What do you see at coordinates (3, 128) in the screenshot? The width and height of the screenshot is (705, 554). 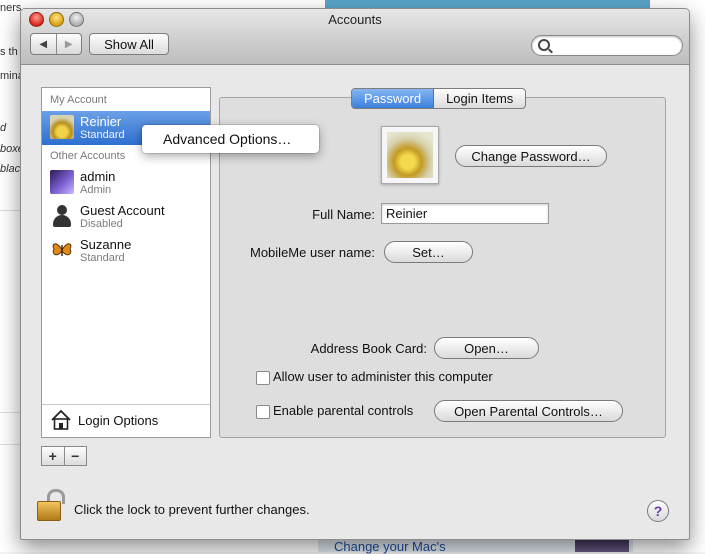 I see `background-text: d` at bounding box center [3, 128].